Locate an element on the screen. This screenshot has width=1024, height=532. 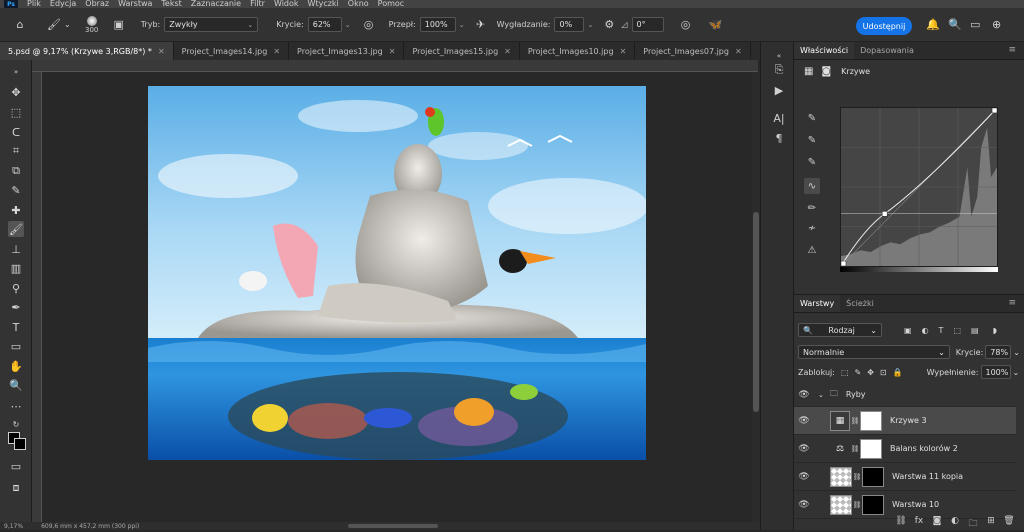
brush-preset-picker: 300 is located at coordinates (92, 25).